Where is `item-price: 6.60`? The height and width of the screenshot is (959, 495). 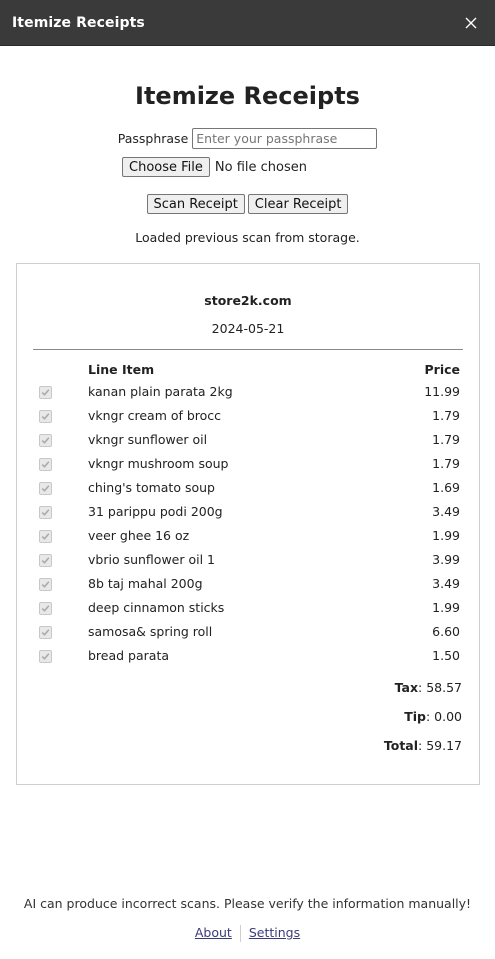 item-price: 6.60 is located at coordinates (446, 631).